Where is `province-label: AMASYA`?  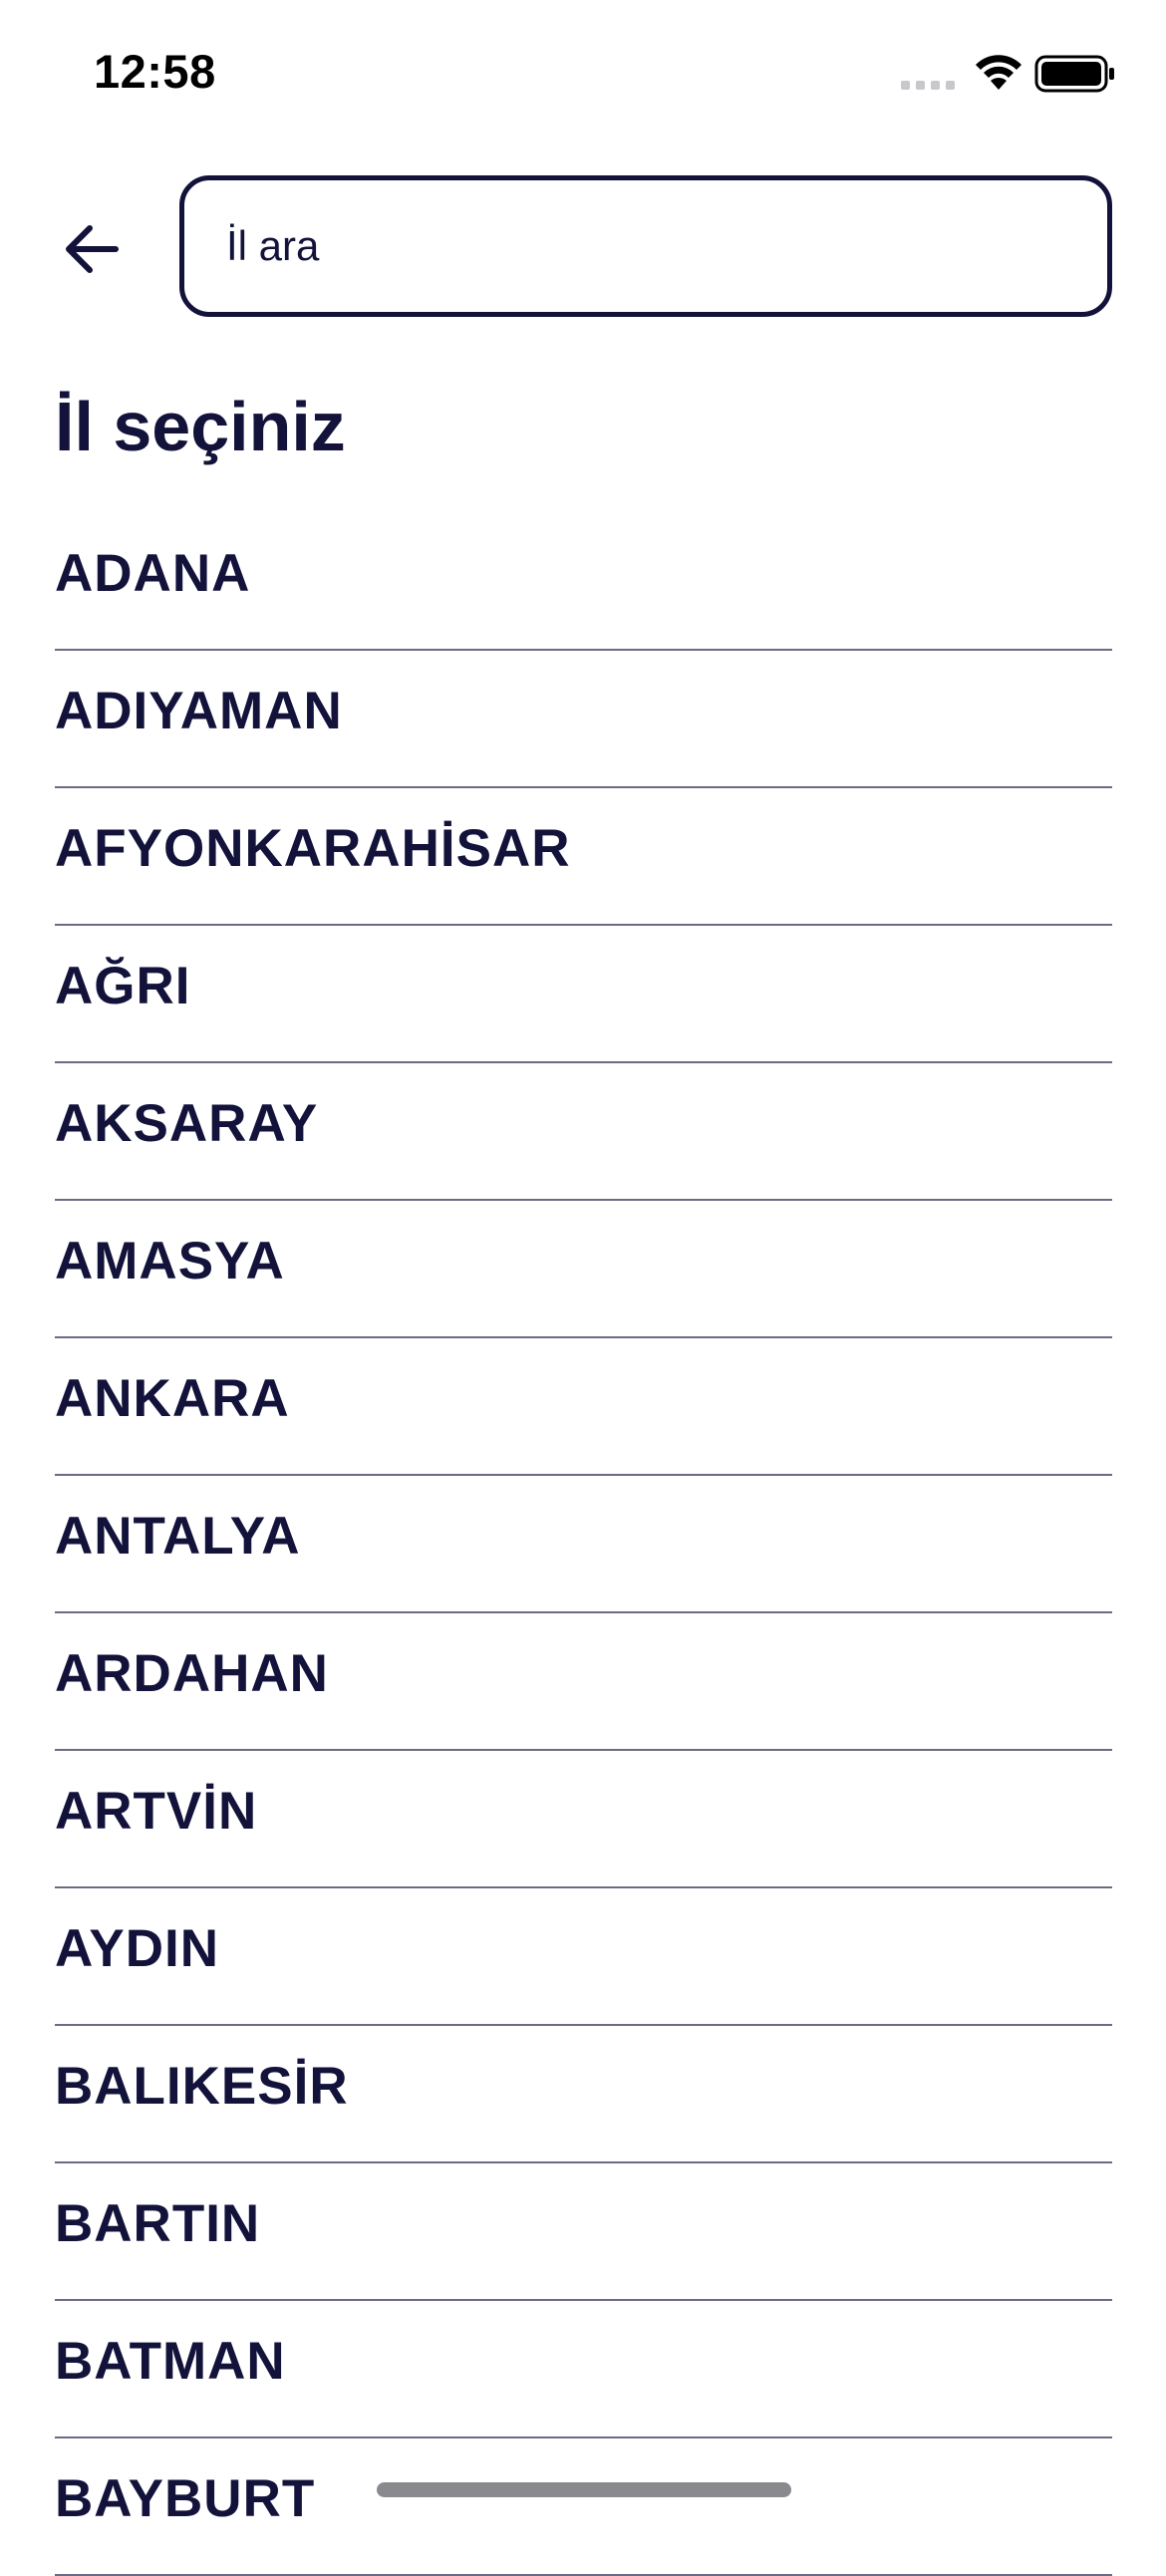
province-label: AMASYA is located at coordinates (170, 1260).